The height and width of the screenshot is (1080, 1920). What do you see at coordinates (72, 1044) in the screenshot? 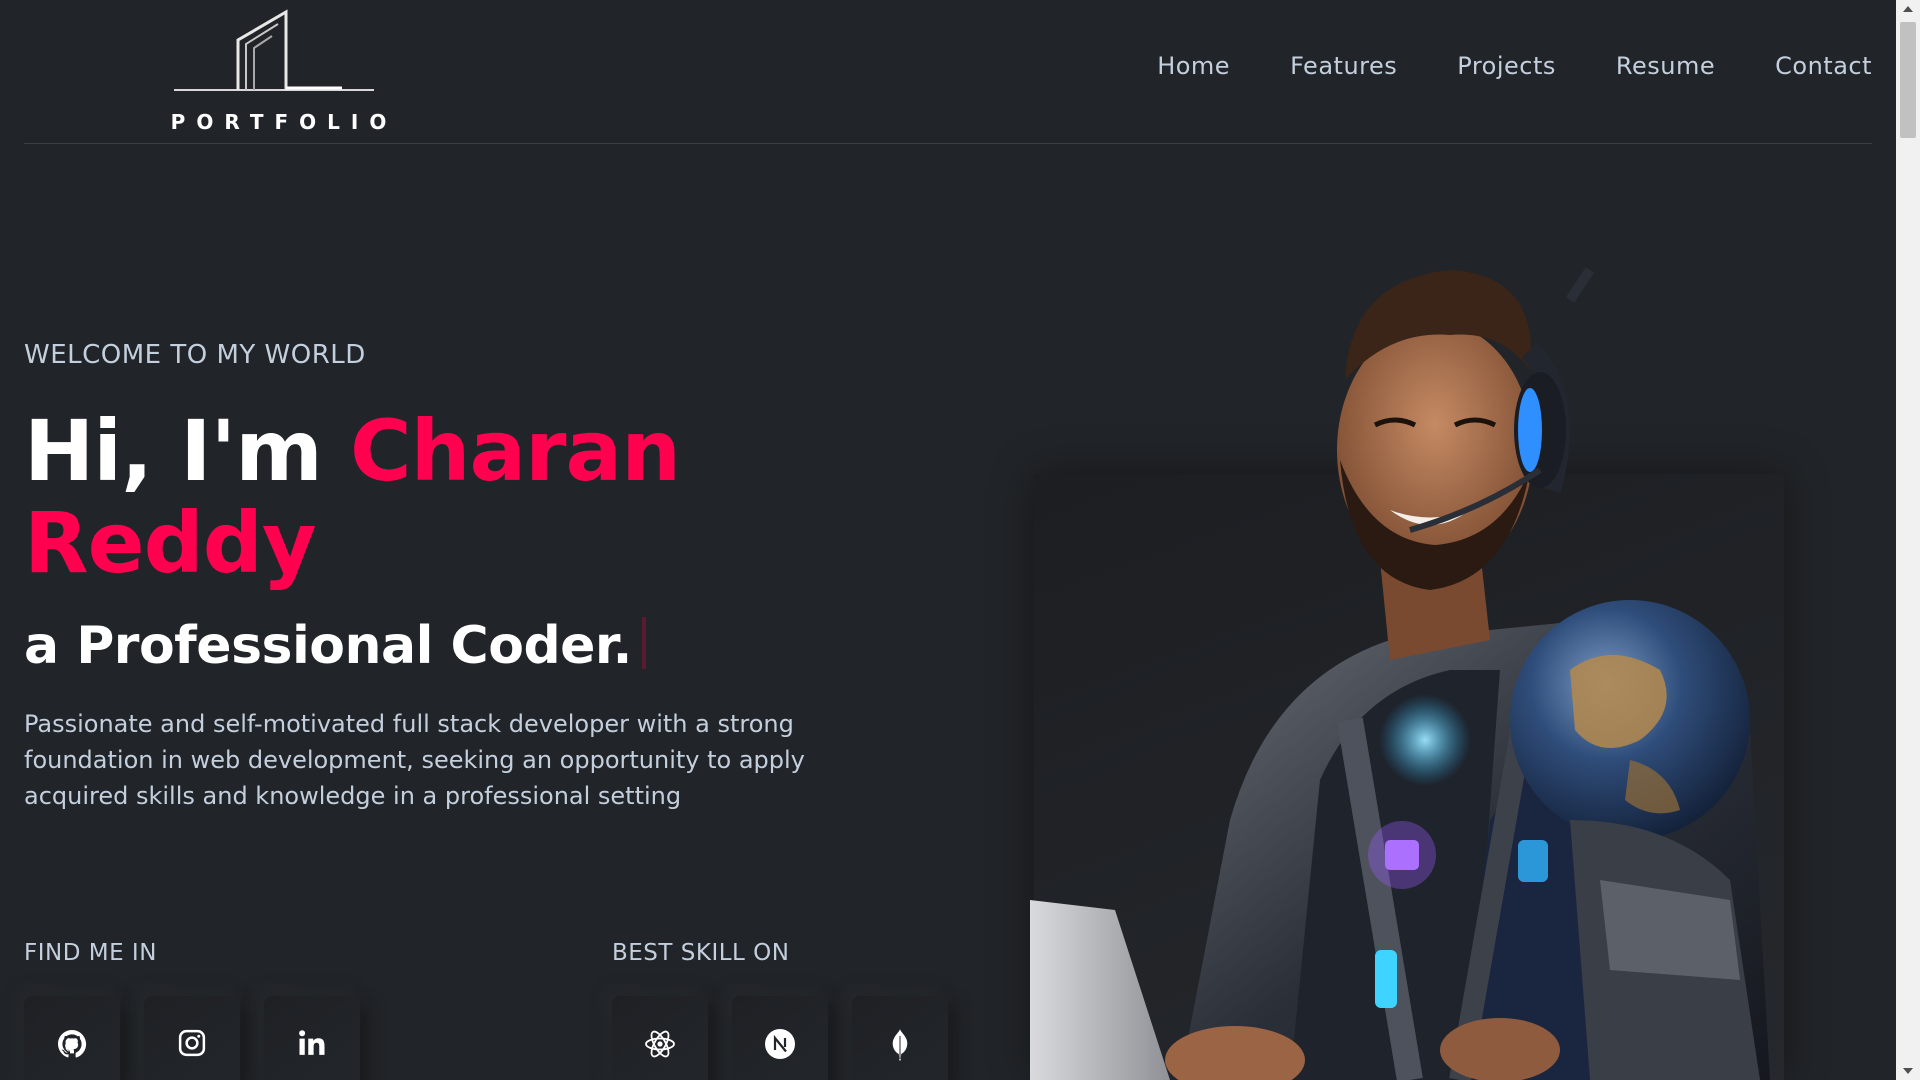
I see `github-icon` at bounding box center [72, 1044].